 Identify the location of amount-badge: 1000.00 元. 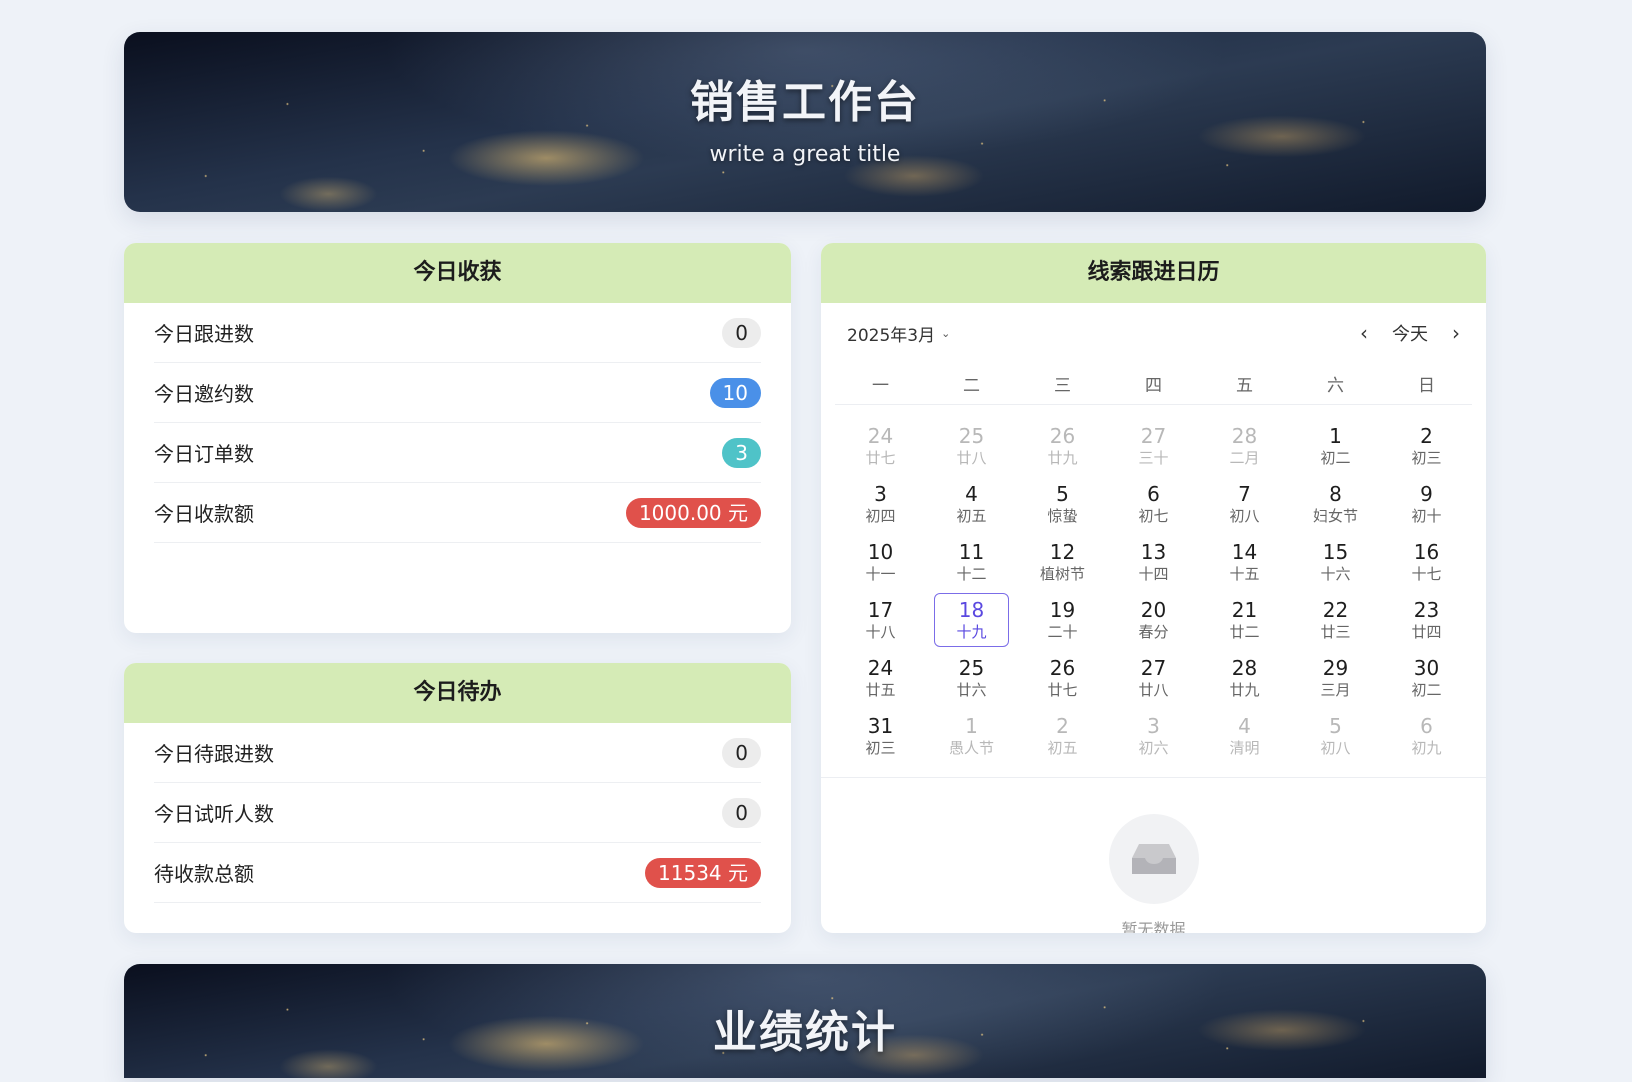
(693, 512).